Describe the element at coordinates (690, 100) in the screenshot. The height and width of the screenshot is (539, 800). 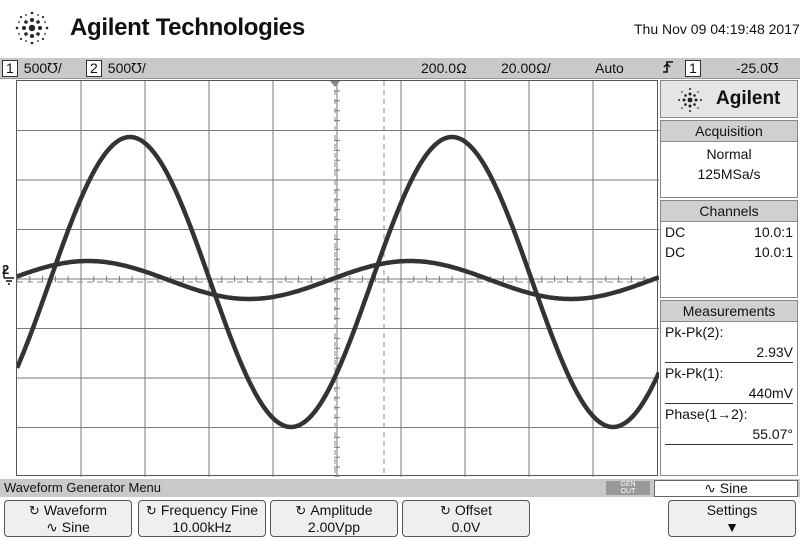
I see `agilent-star-icon` at that location.